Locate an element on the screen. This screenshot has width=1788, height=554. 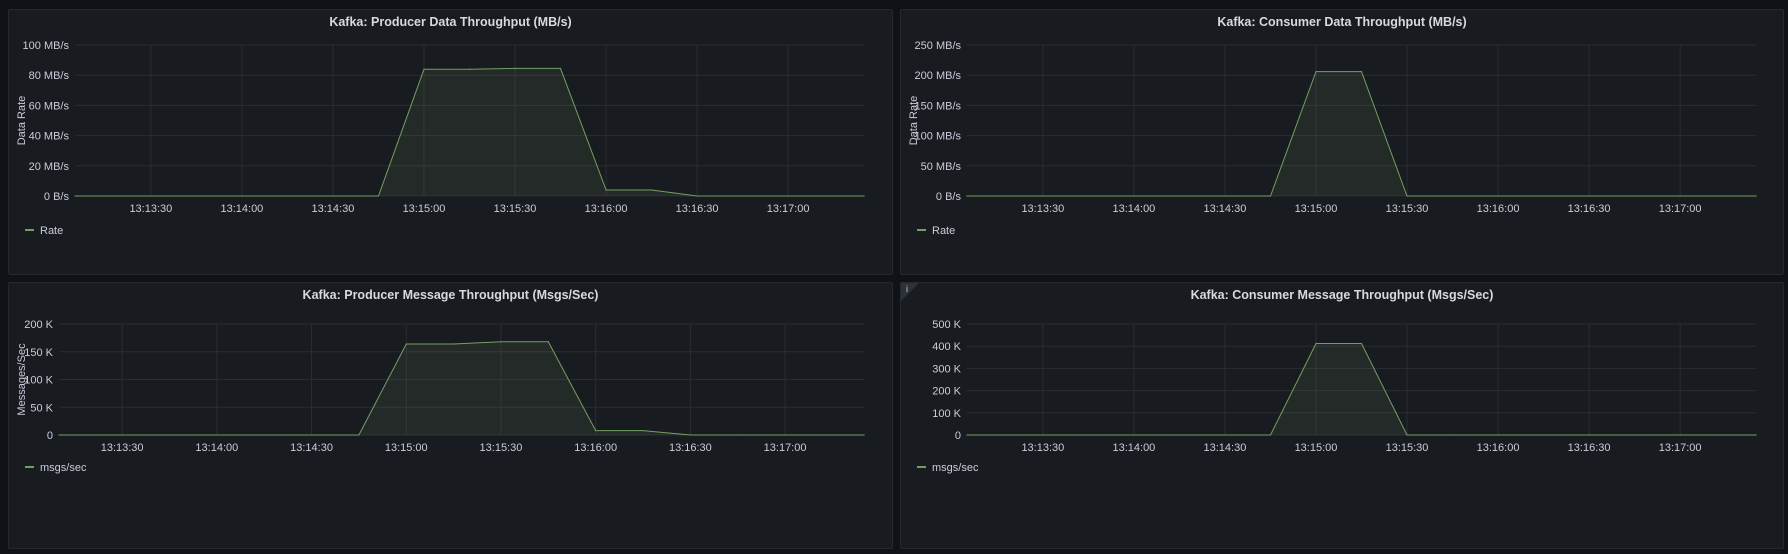
y-tick-label: 150 MB/s is located at coordinates (938, 106).